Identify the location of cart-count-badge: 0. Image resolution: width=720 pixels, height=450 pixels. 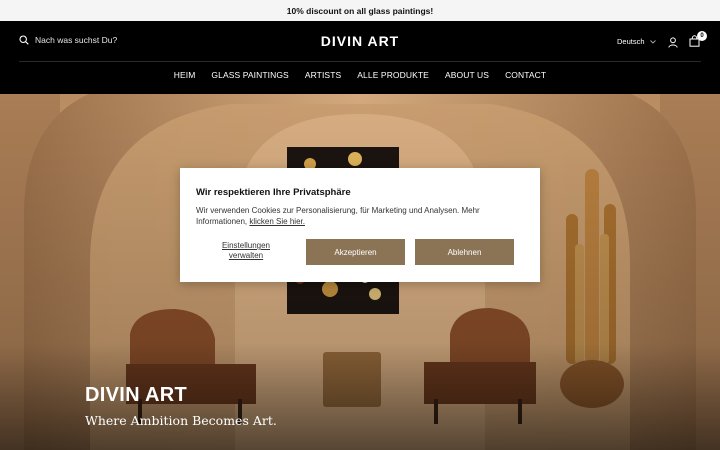
(702, 36).